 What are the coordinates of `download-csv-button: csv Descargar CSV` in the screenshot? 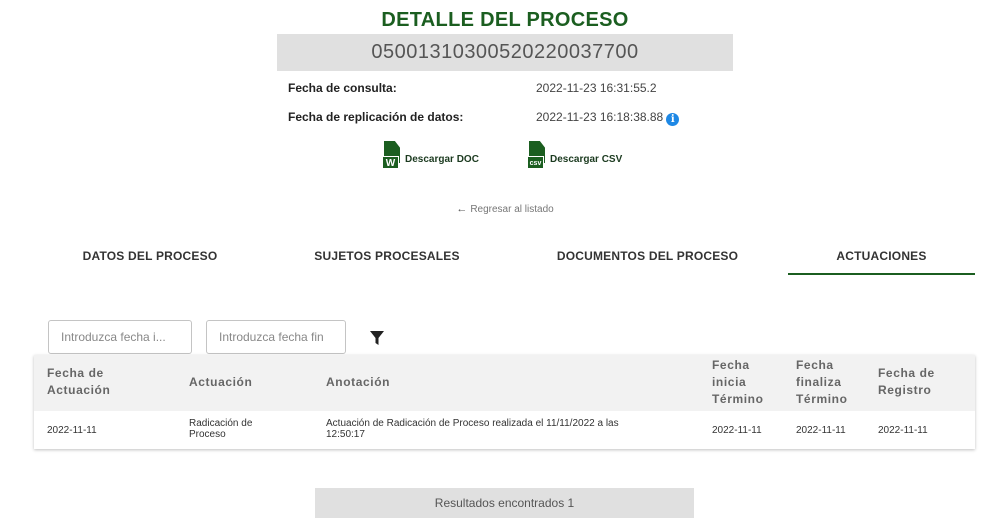 It's located at (574, 155).